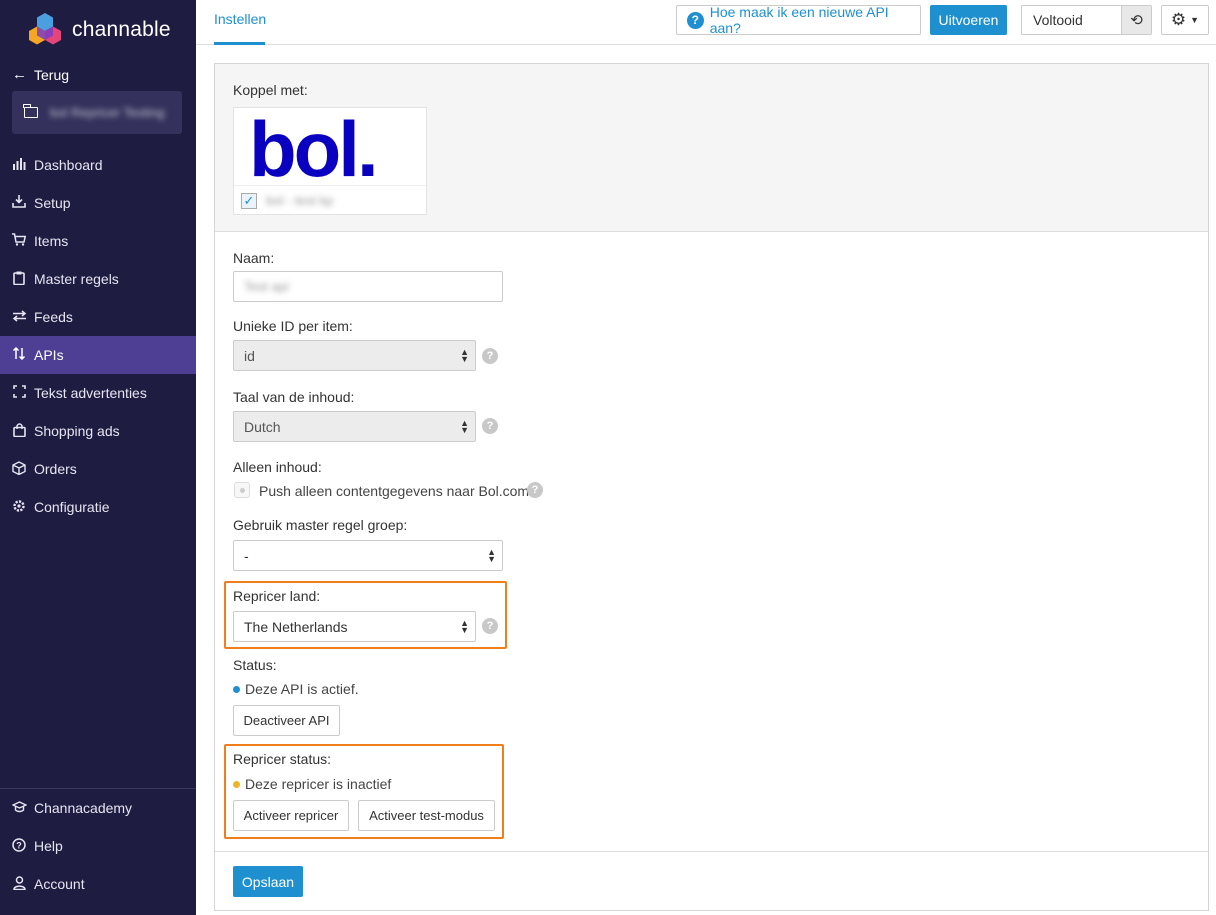 The image size is (1216, 915). I want to click on channable-logo-icon, so click(45, 29).